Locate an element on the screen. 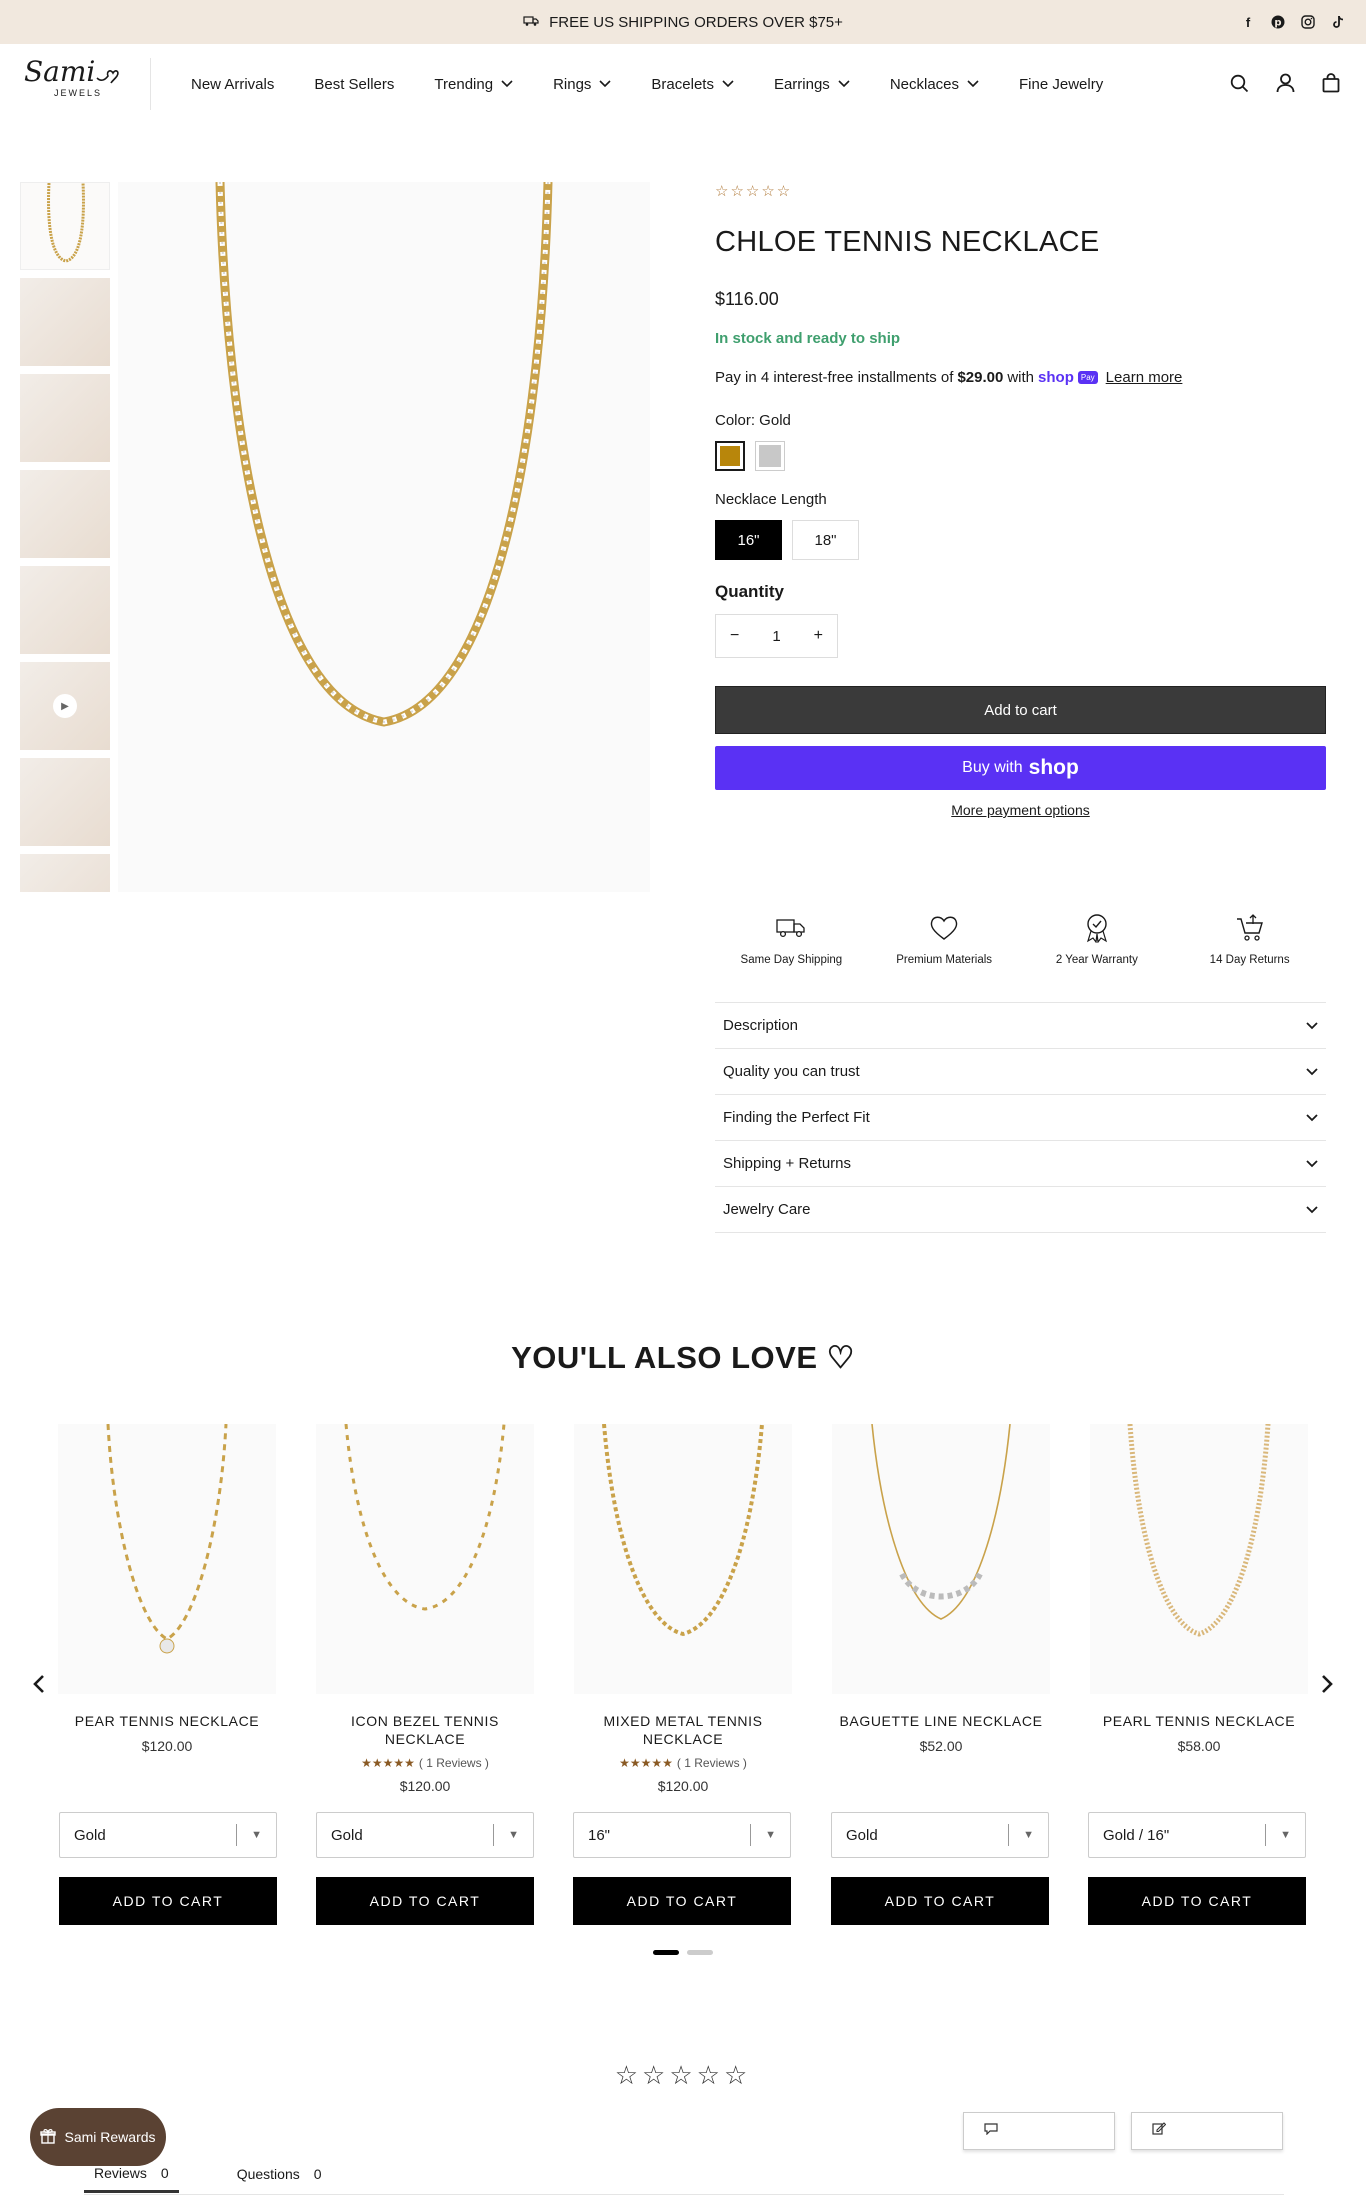 This screenshot has width=1366, height=2200. nav-rings: Rings is located at coordinates (582, 84).